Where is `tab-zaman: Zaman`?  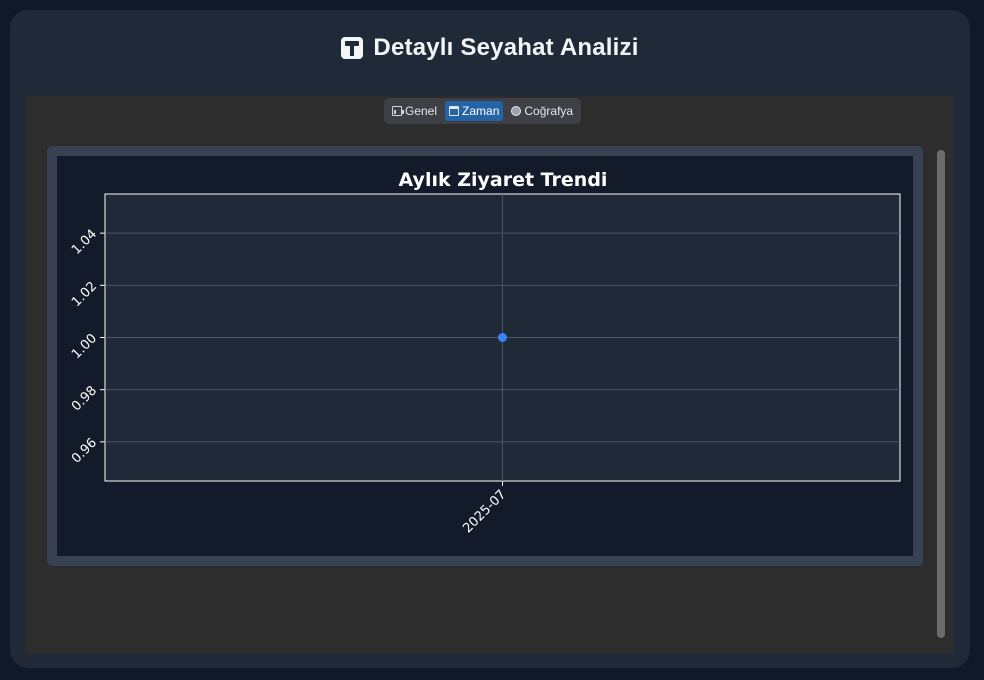
tab-zaman: Zaman is located at coordinates (474, 111).